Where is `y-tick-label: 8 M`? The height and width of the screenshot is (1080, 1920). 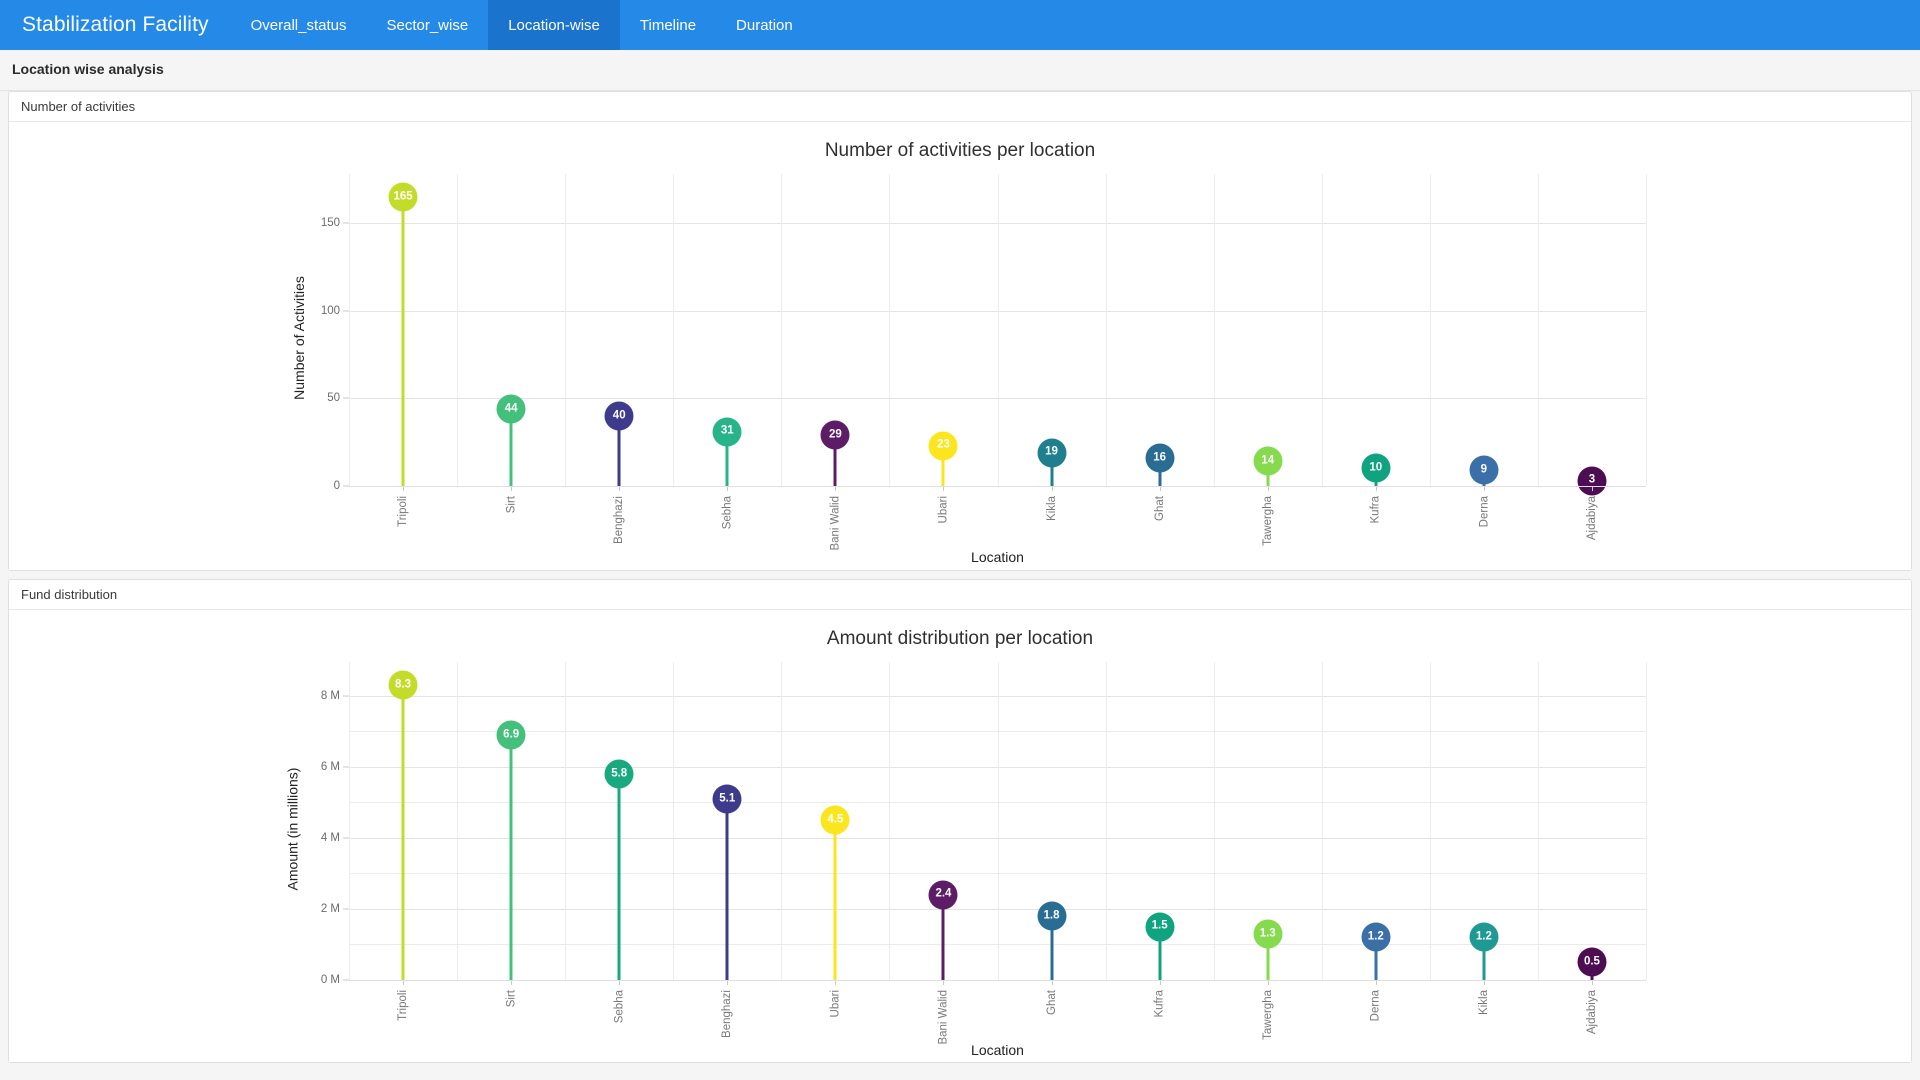 y-tick-label: 8 M is located at coordinates (330, 695).